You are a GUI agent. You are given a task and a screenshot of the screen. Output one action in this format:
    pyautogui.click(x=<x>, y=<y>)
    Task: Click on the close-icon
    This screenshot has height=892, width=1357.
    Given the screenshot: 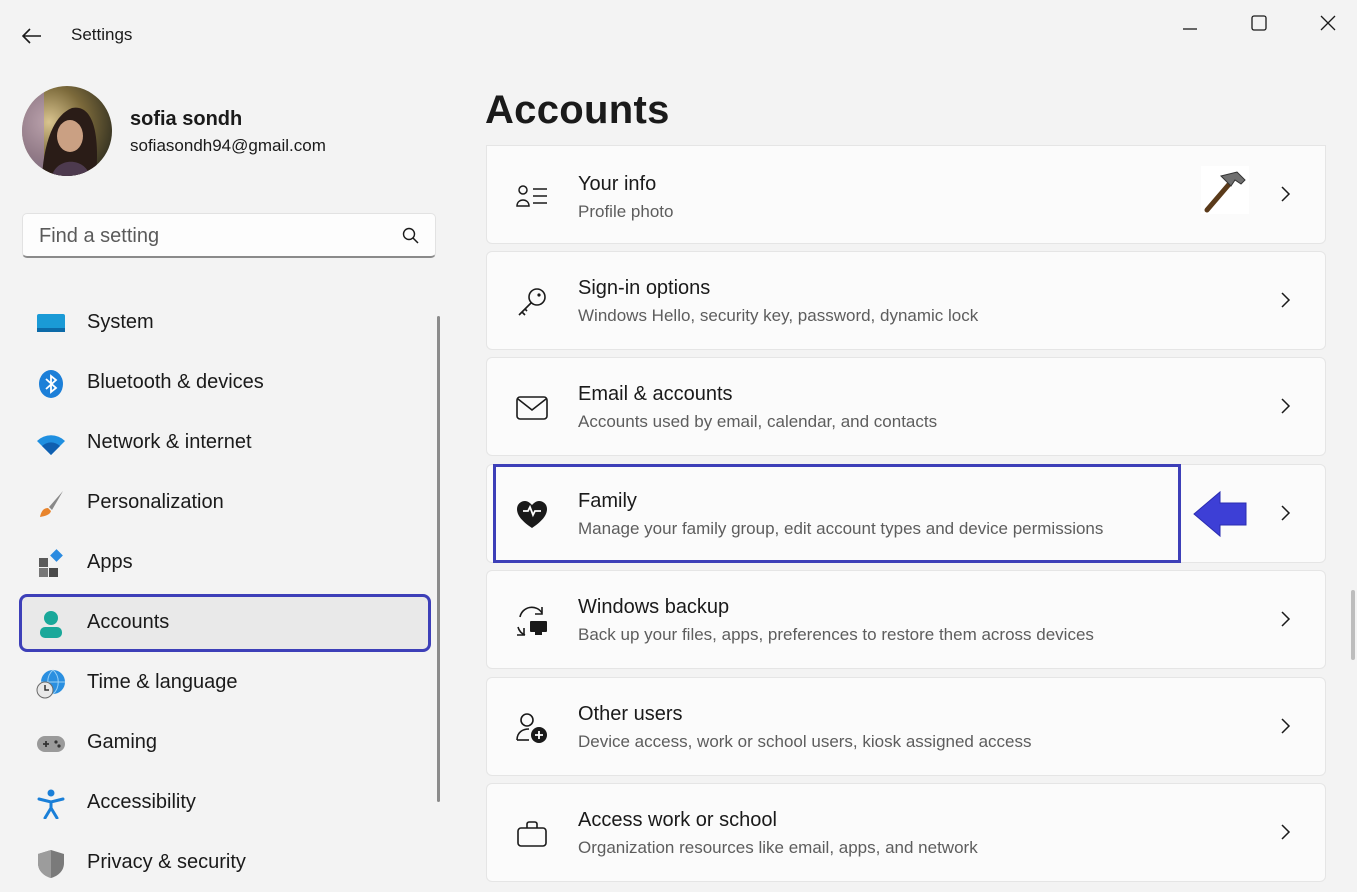 What is the action you would take?
    pyautogui.click(x=1328, y=23)
    